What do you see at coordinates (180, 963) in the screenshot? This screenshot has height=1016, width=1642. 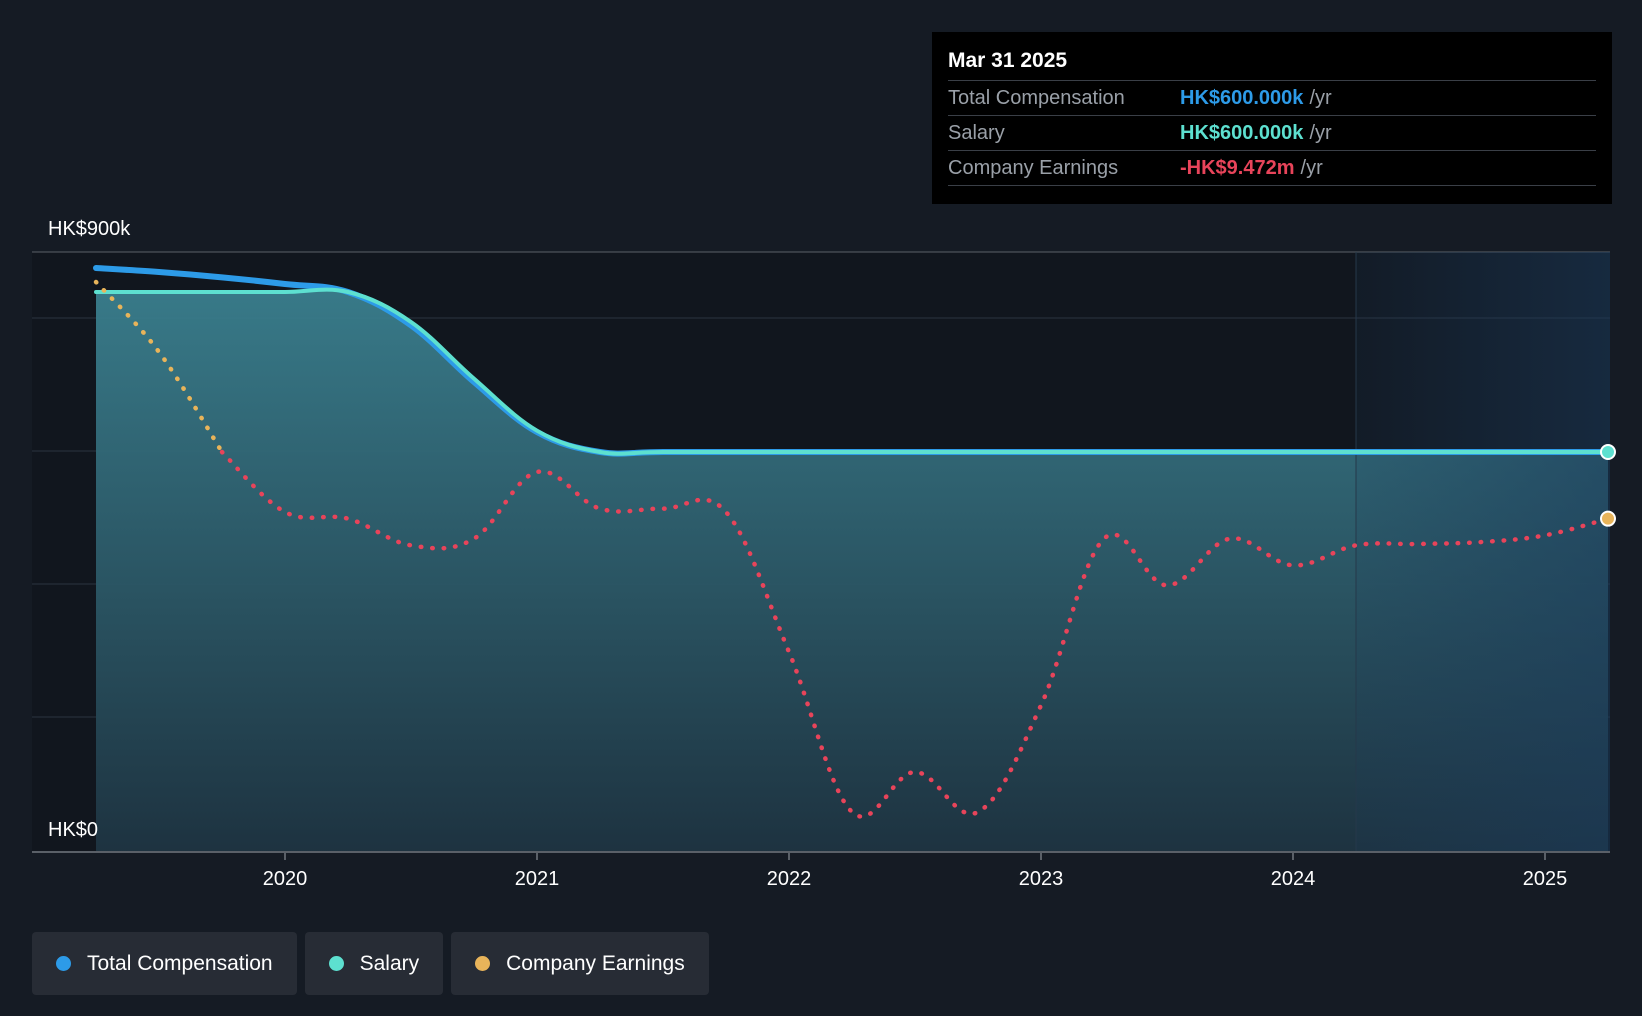 I see `legend-label: Total Compensation` at bounding box center [180, 963].